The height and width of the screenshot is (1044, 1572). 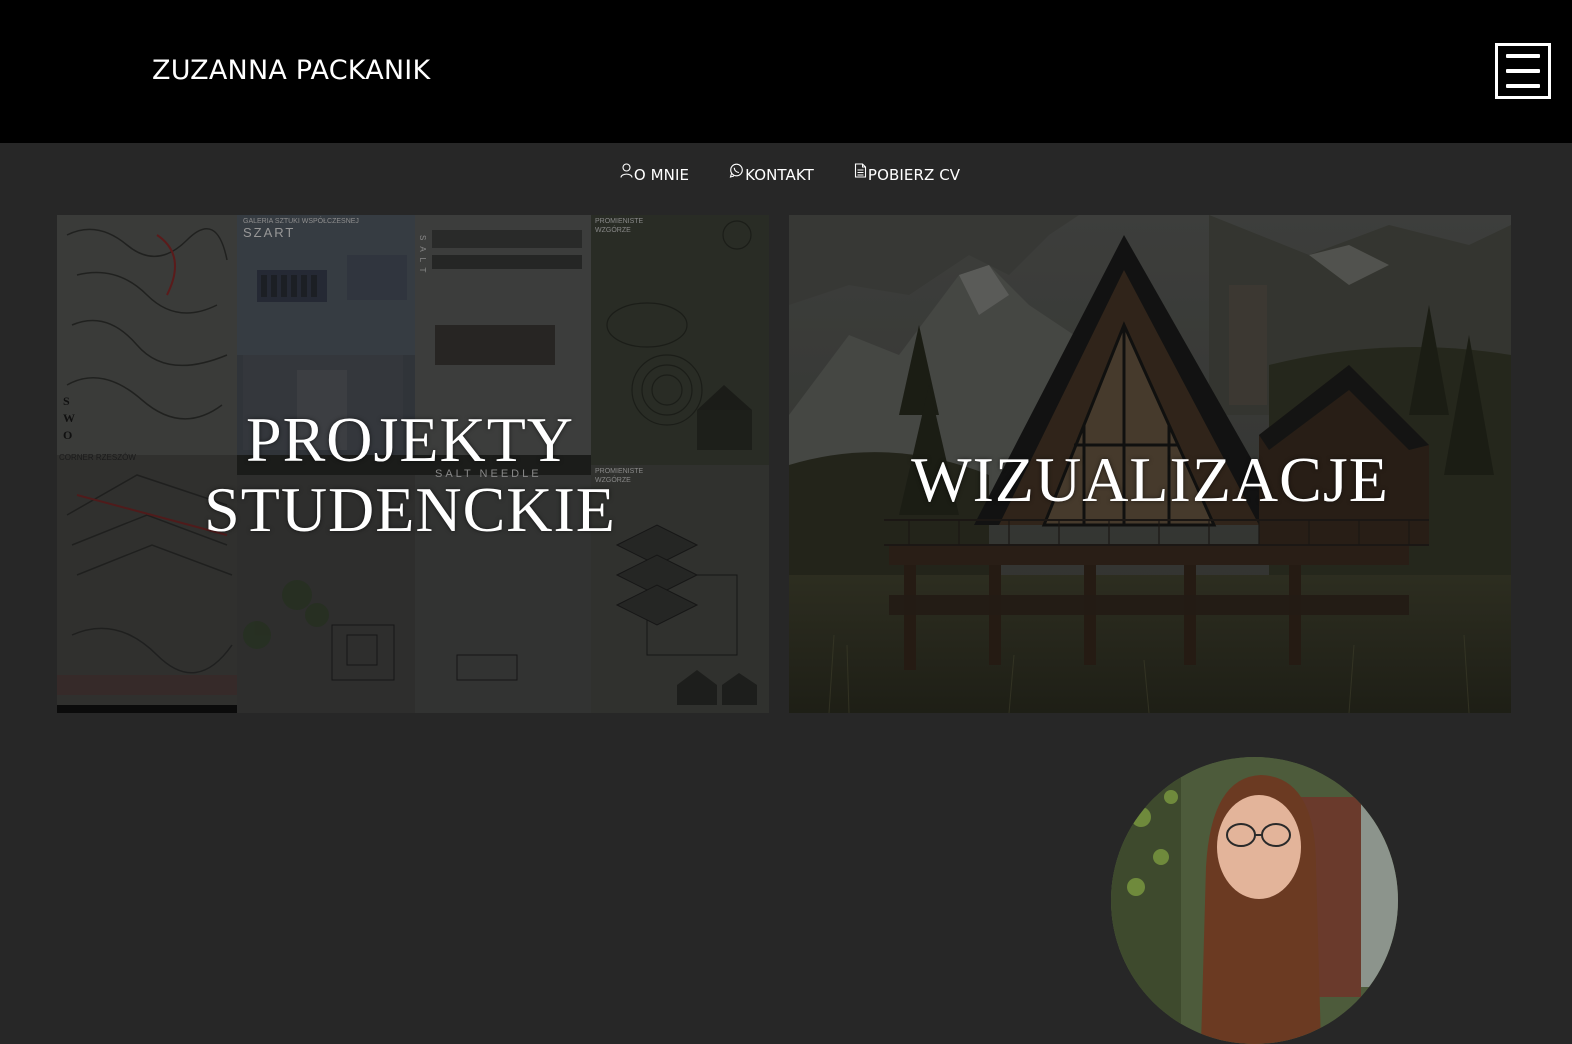 I want to click on nav-pobierz-cv: POBIERZ CV, so click(x=907, y=173).